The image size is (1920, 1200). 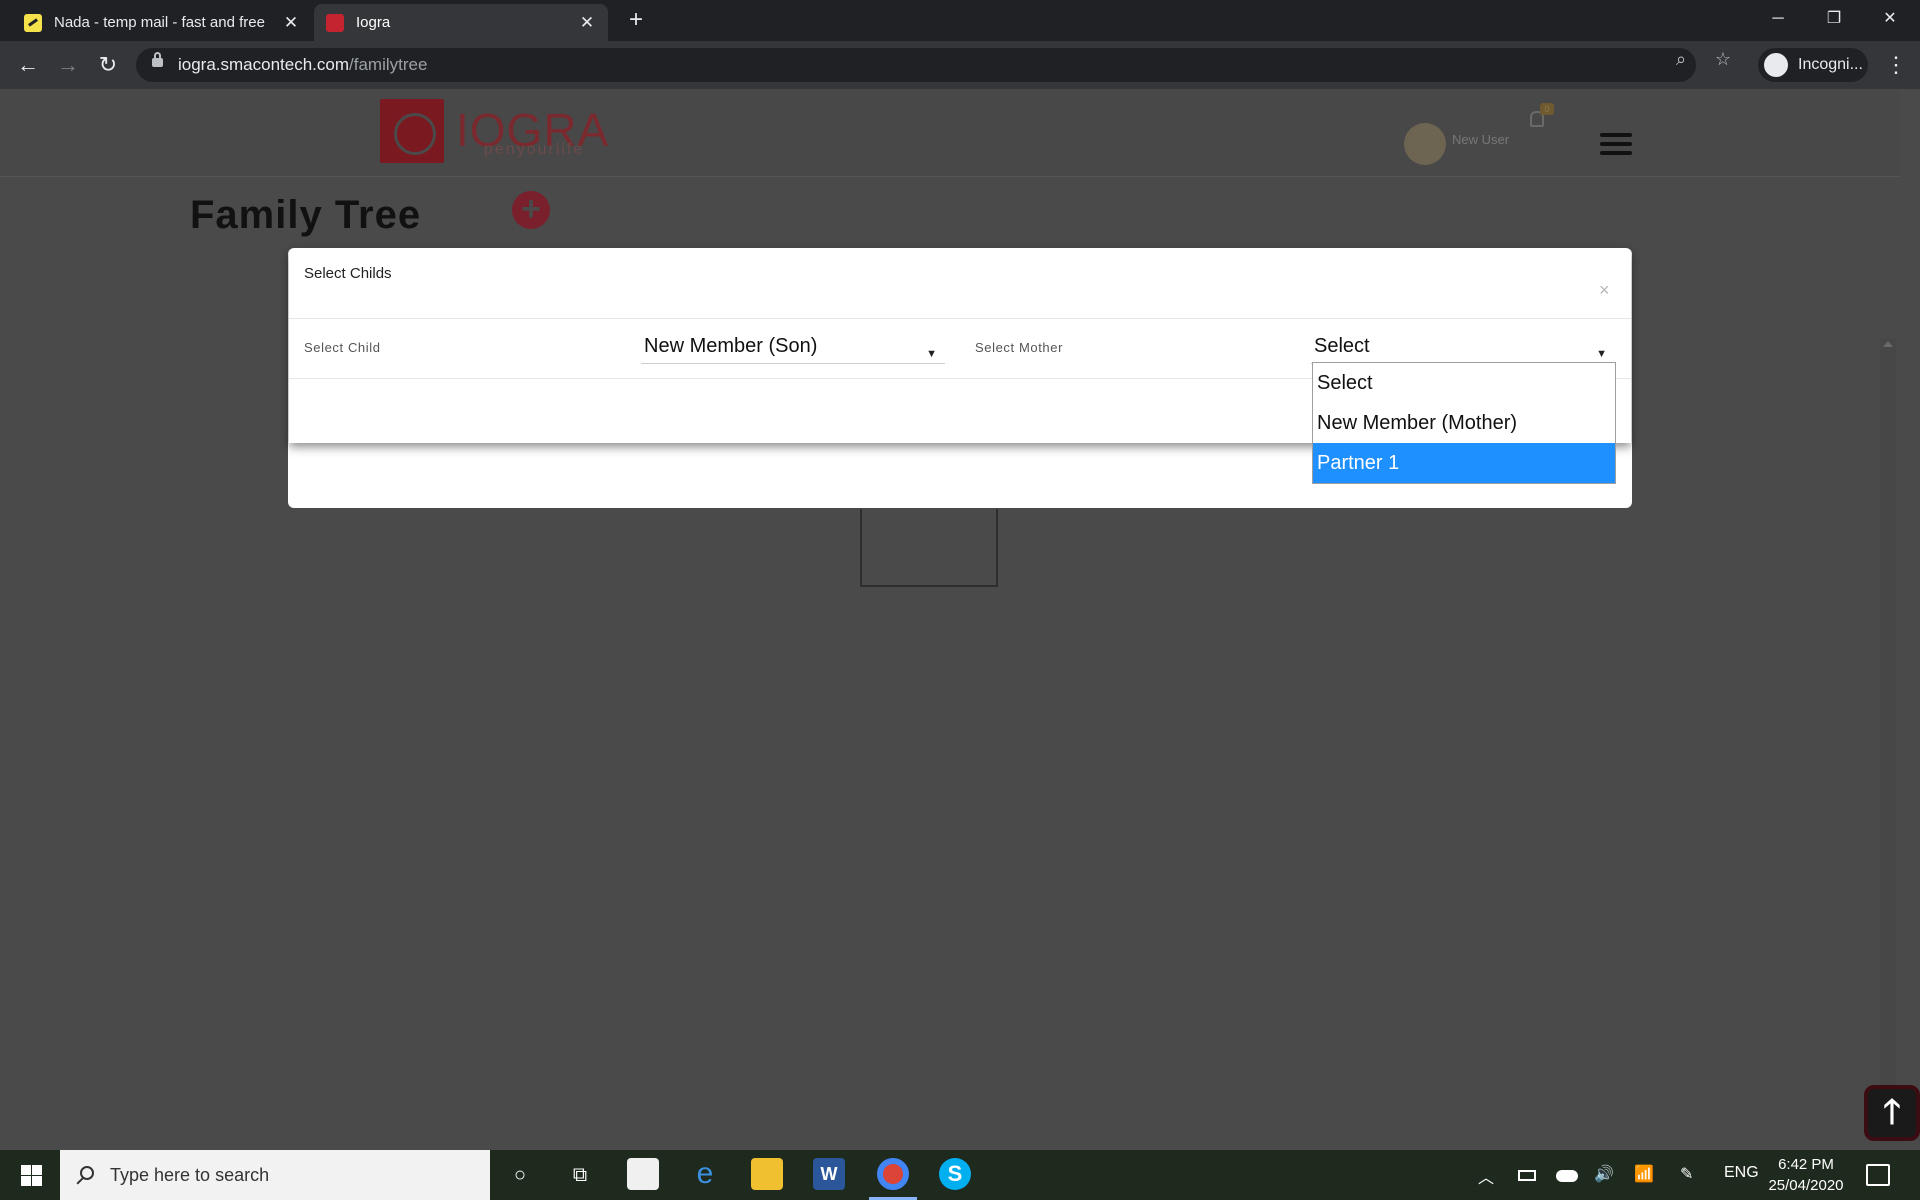 I want to click on window-close-button: ✕, so click(x=1890, y=20).